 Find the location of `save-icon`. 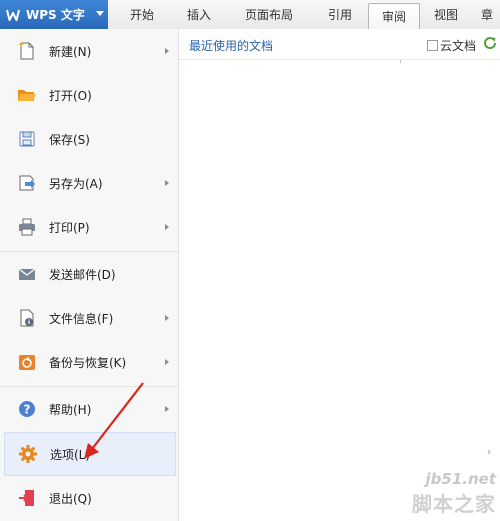

save-icon is located at coordinates (27, 139).